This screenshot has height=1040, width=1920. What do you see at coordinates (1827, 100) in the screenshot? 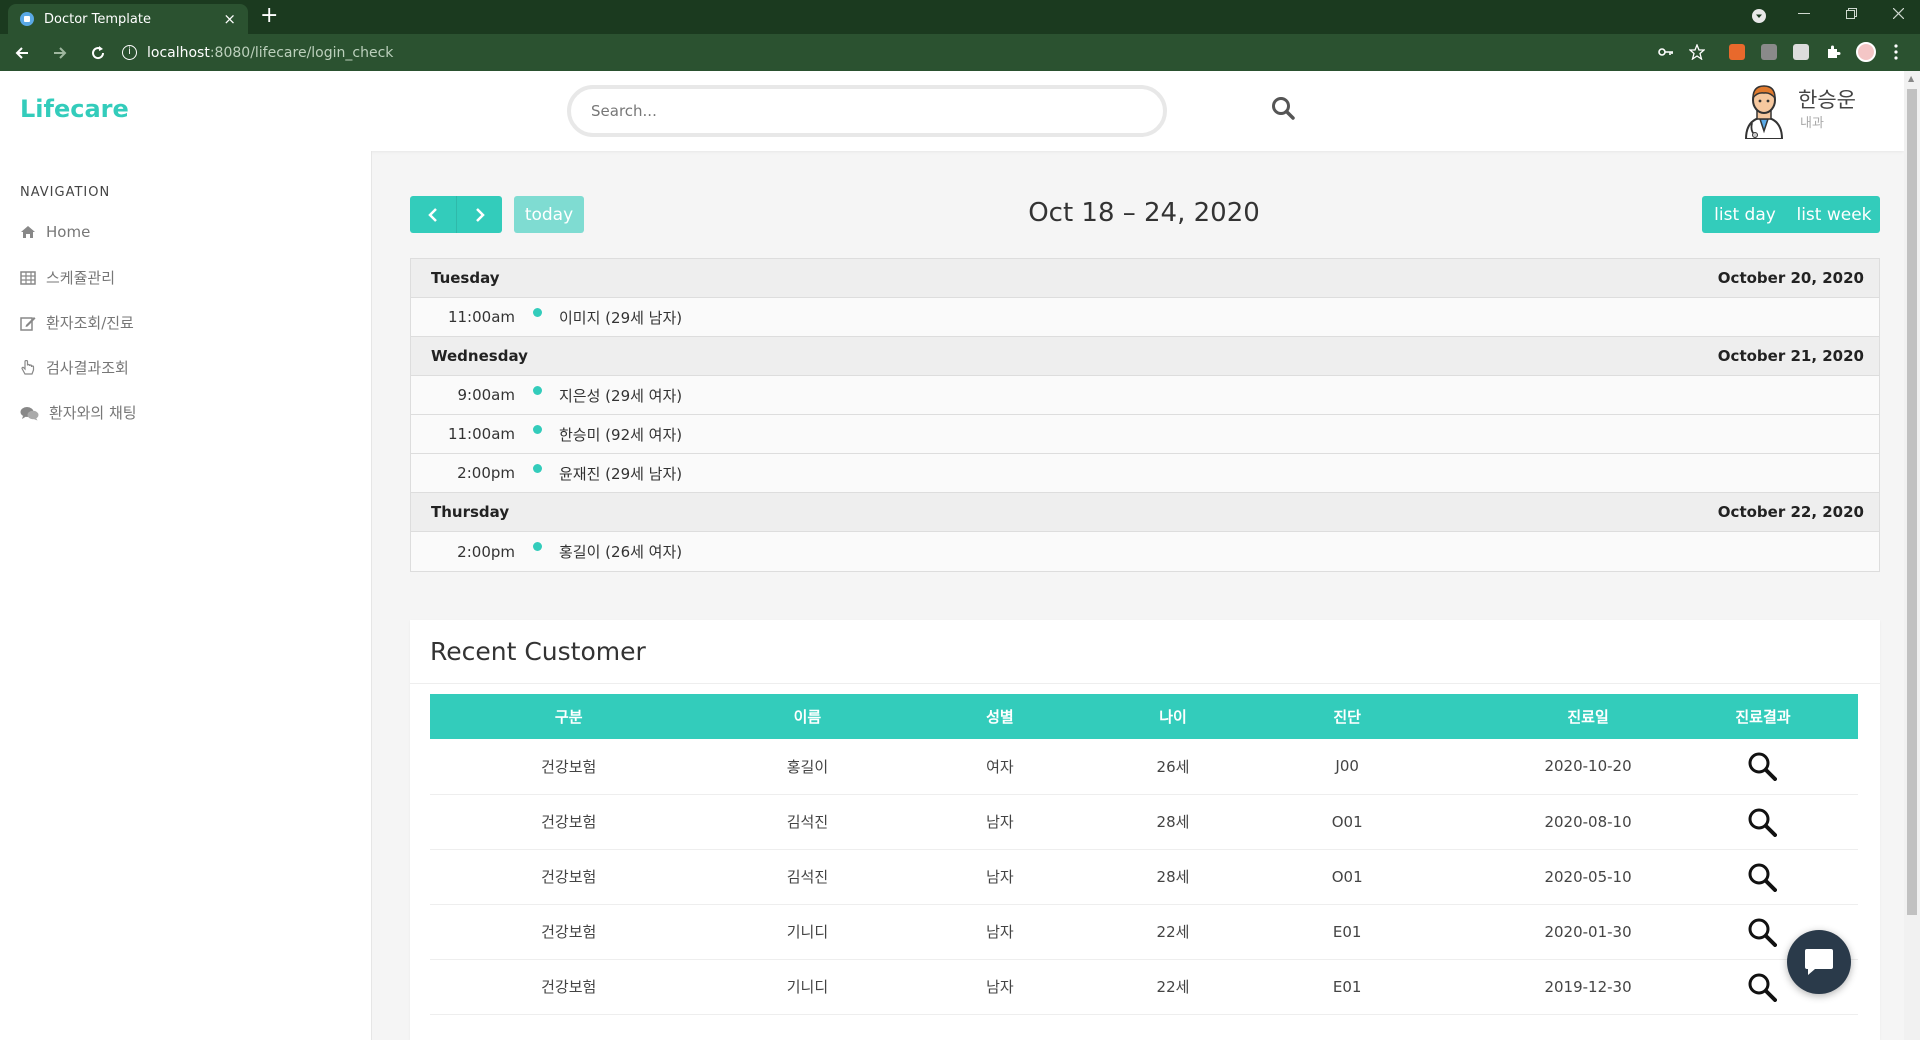
I see `user-name: 한승운` at bounding box center [1827, 100].